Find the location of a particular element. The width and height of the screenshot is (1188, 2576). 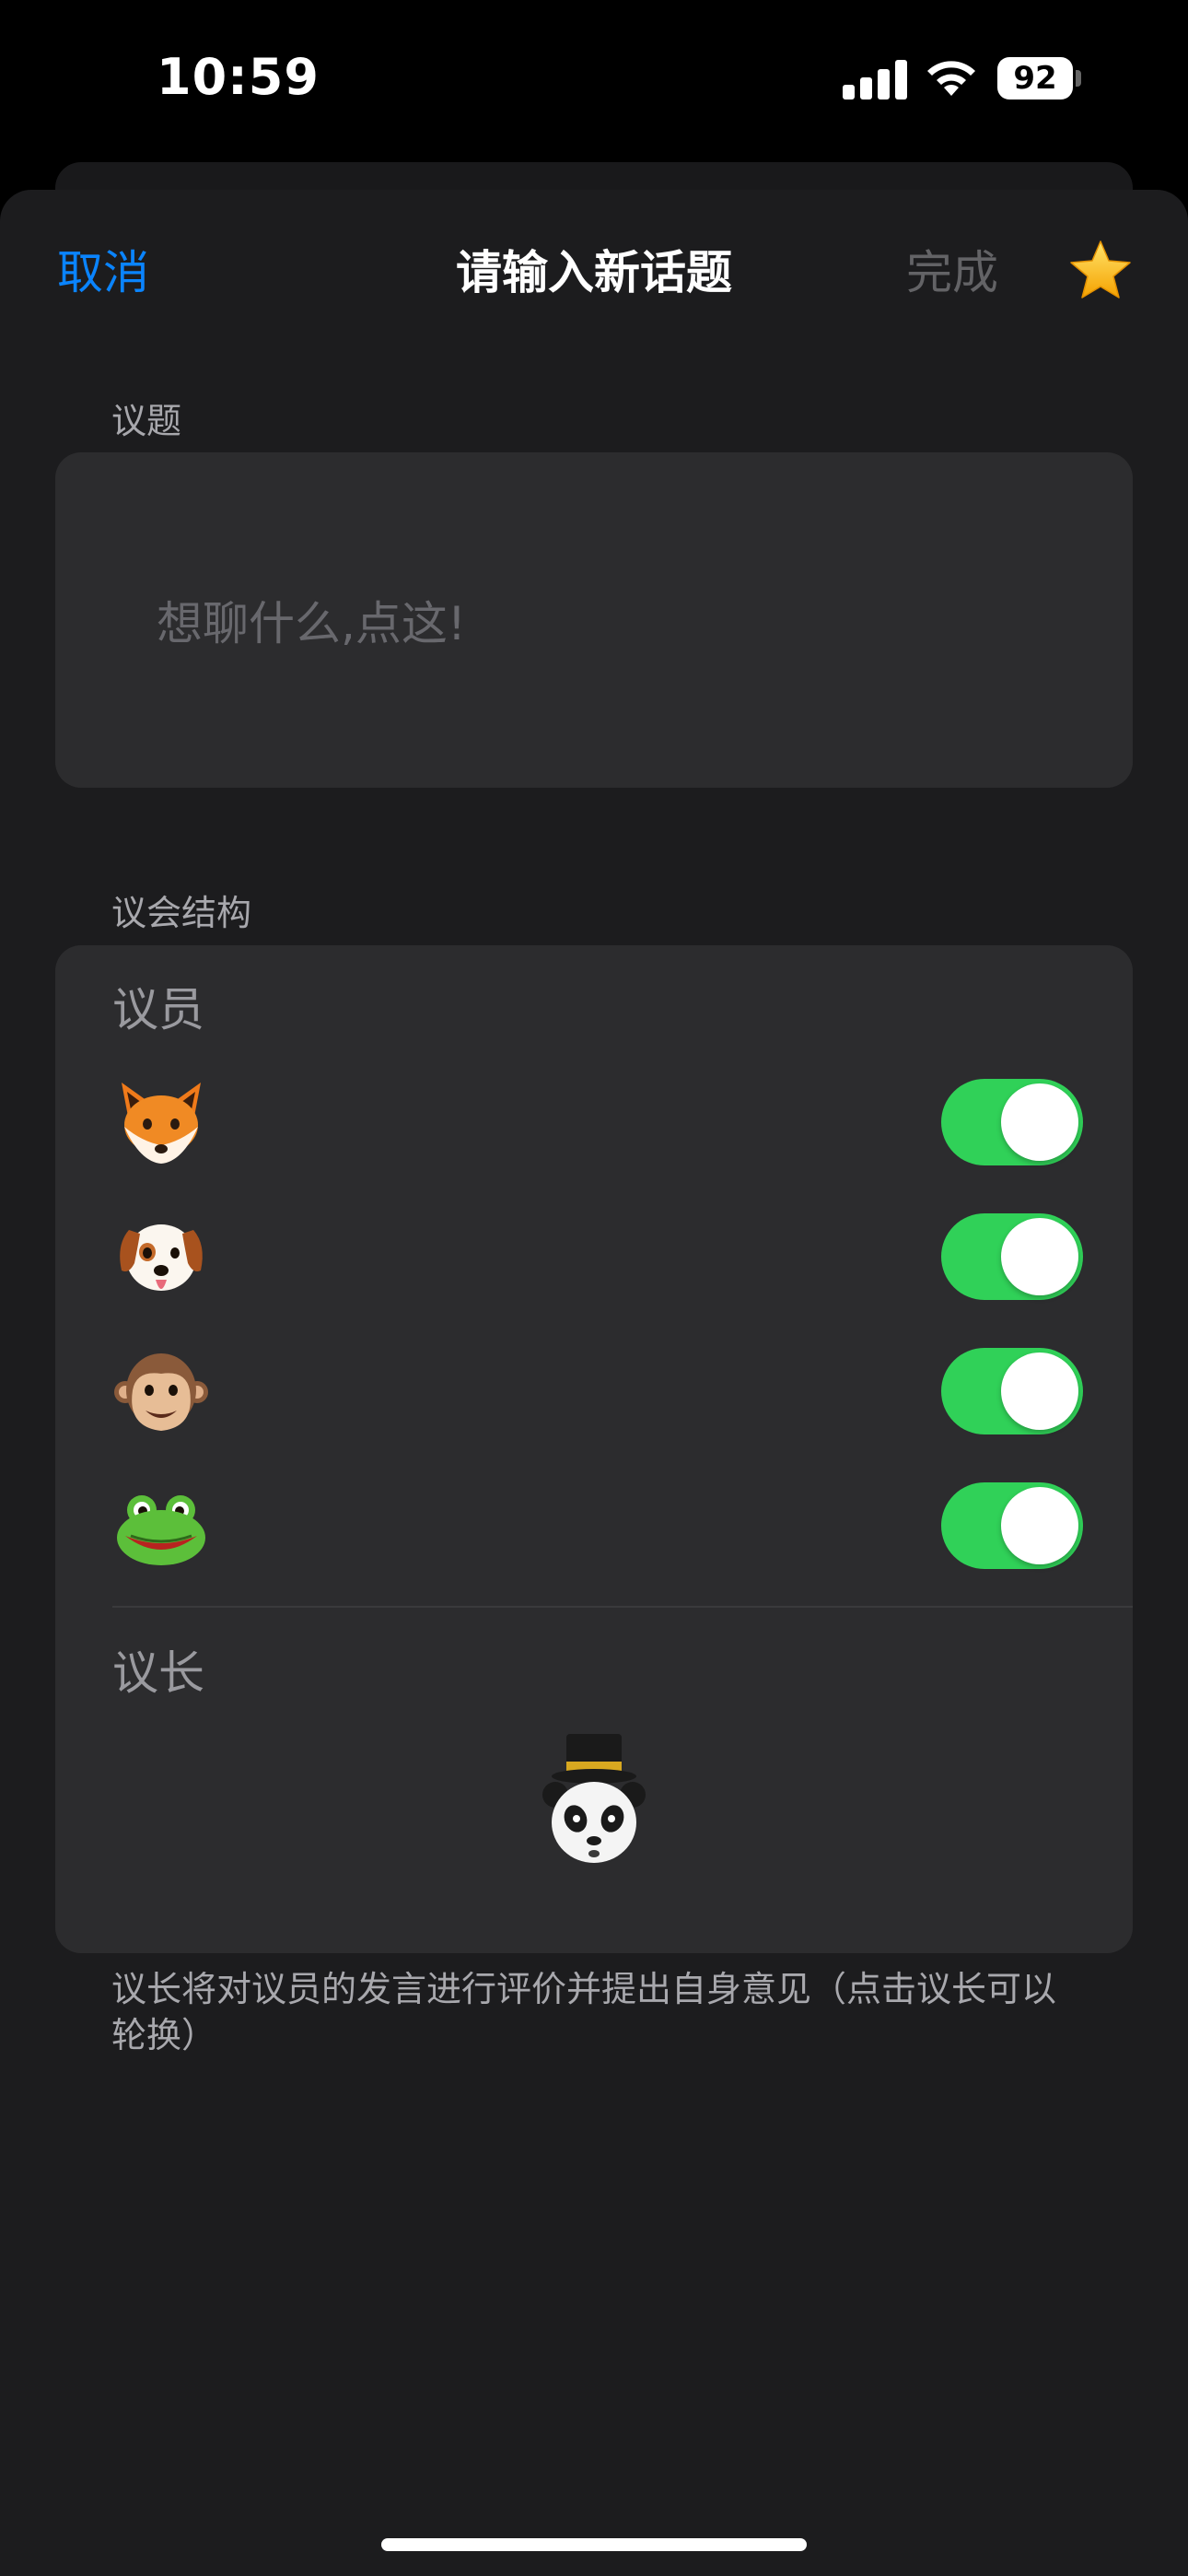

topic-card is located at coordinates (594, 620).